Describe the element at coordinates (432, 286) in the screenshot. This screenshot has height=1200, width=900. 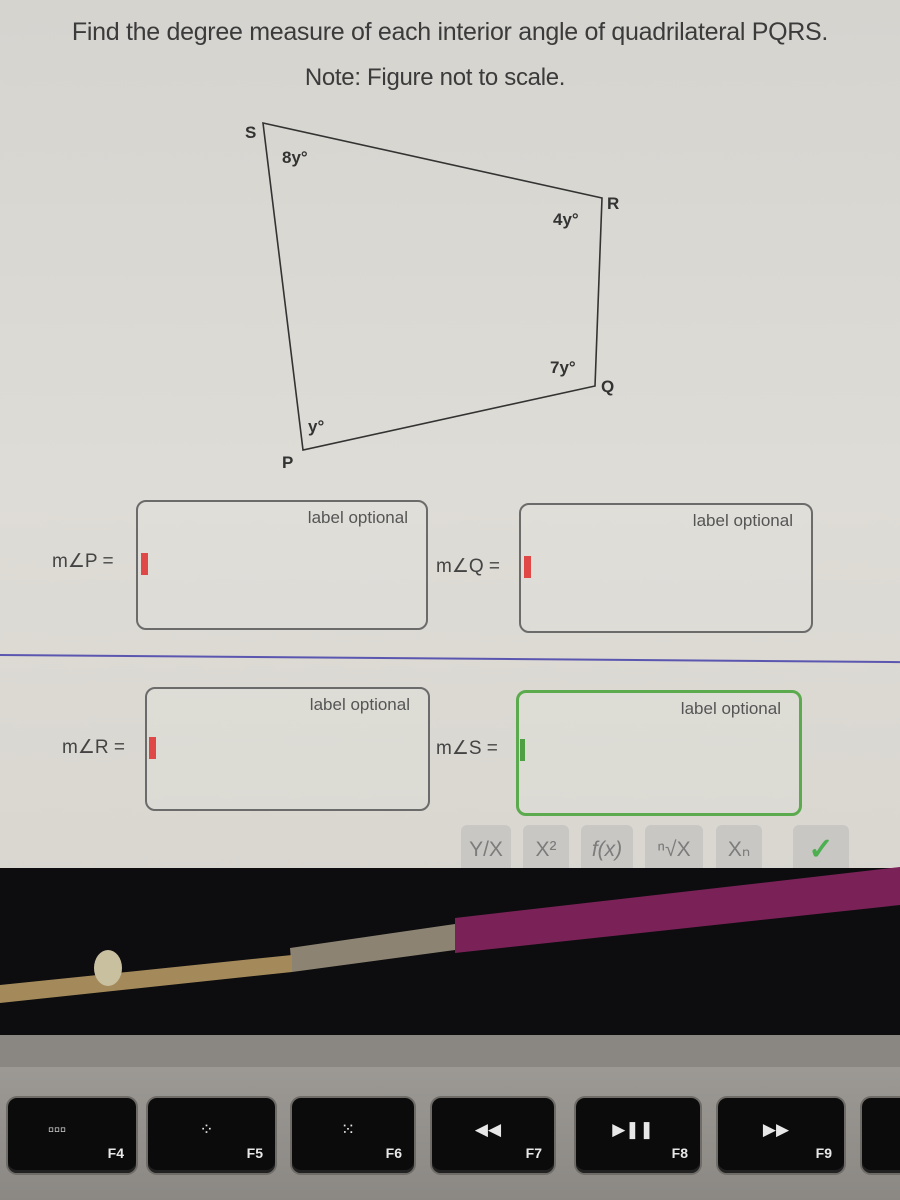
I see `quadrilateral-pqrs` at that location.